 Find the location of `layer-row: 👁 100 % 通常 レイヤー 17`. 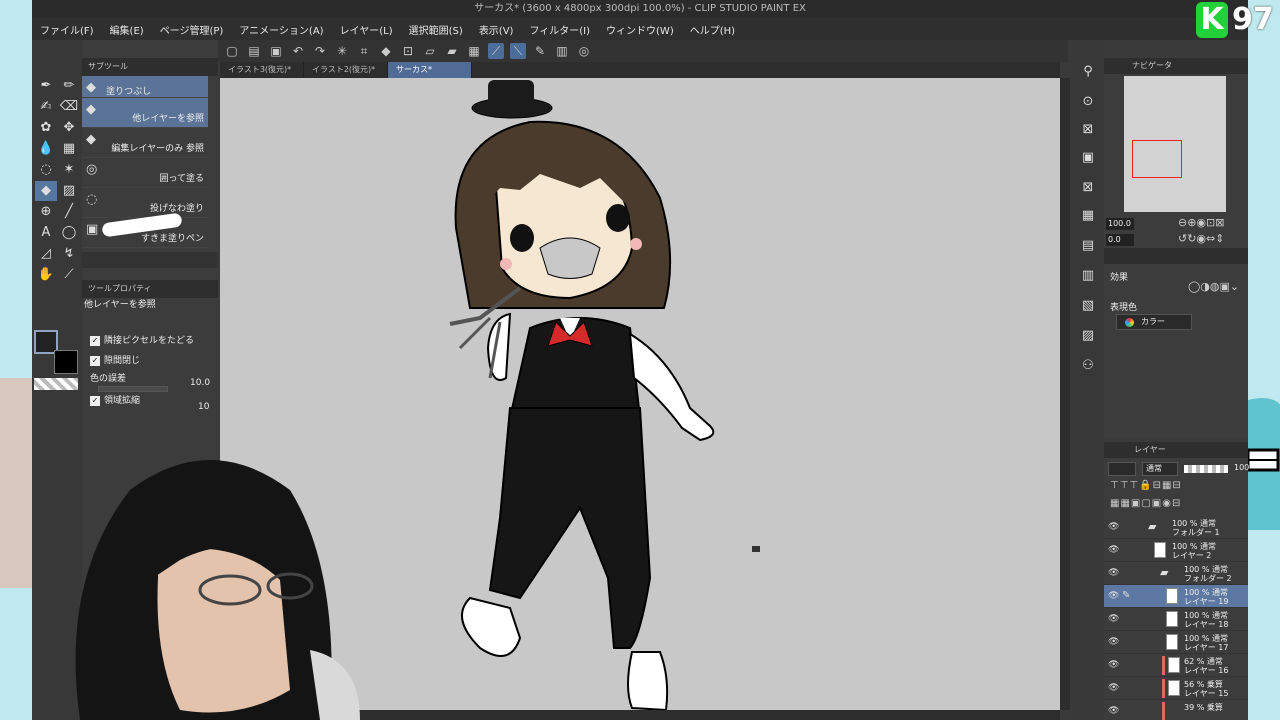

layer-row: 👁 100 % 通常 レイヤー 17 is located at coordinates (1176, 642).